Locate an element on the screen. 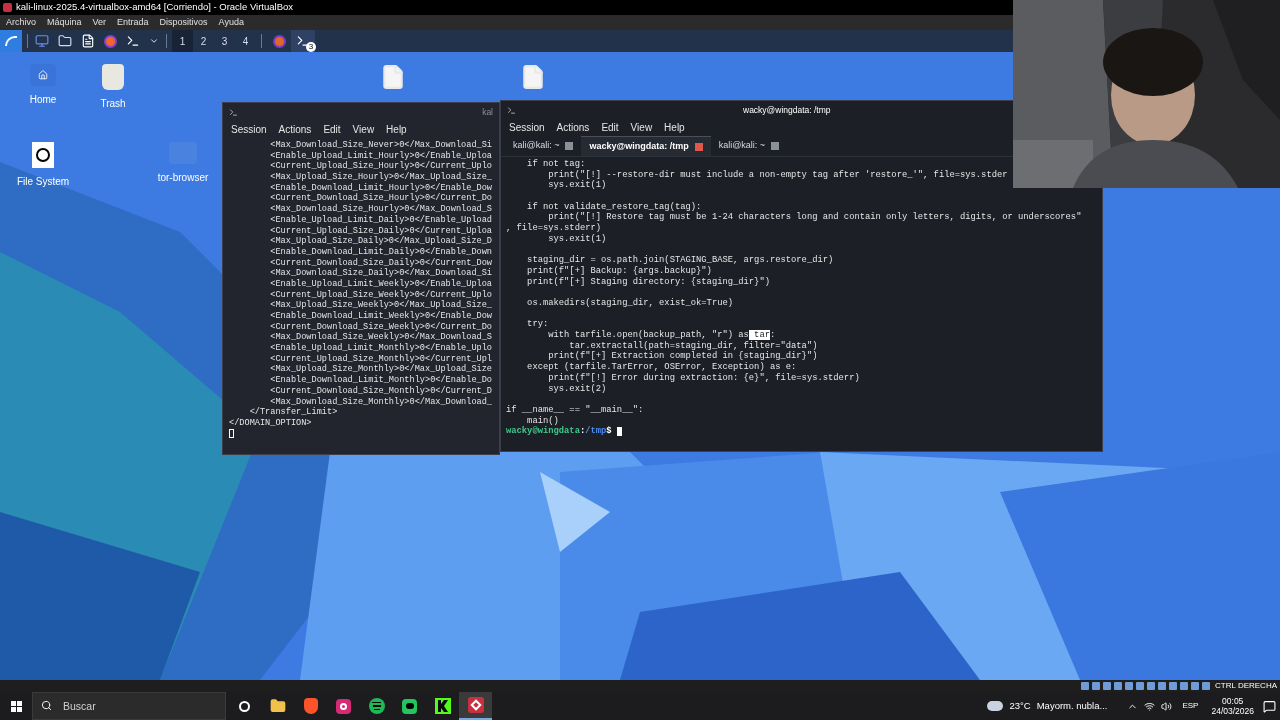 This screenshot has width=1280, height=720. code-line: print(f"[+] Backup: {args.backup}") is located at coordinates (619, 271).